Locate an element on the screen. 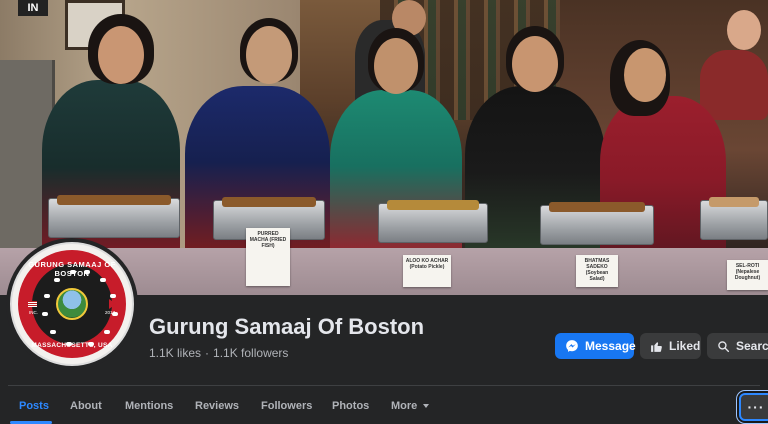 The image size is (768, 424). tab-more-label: More is located at coordinates (404, 406).